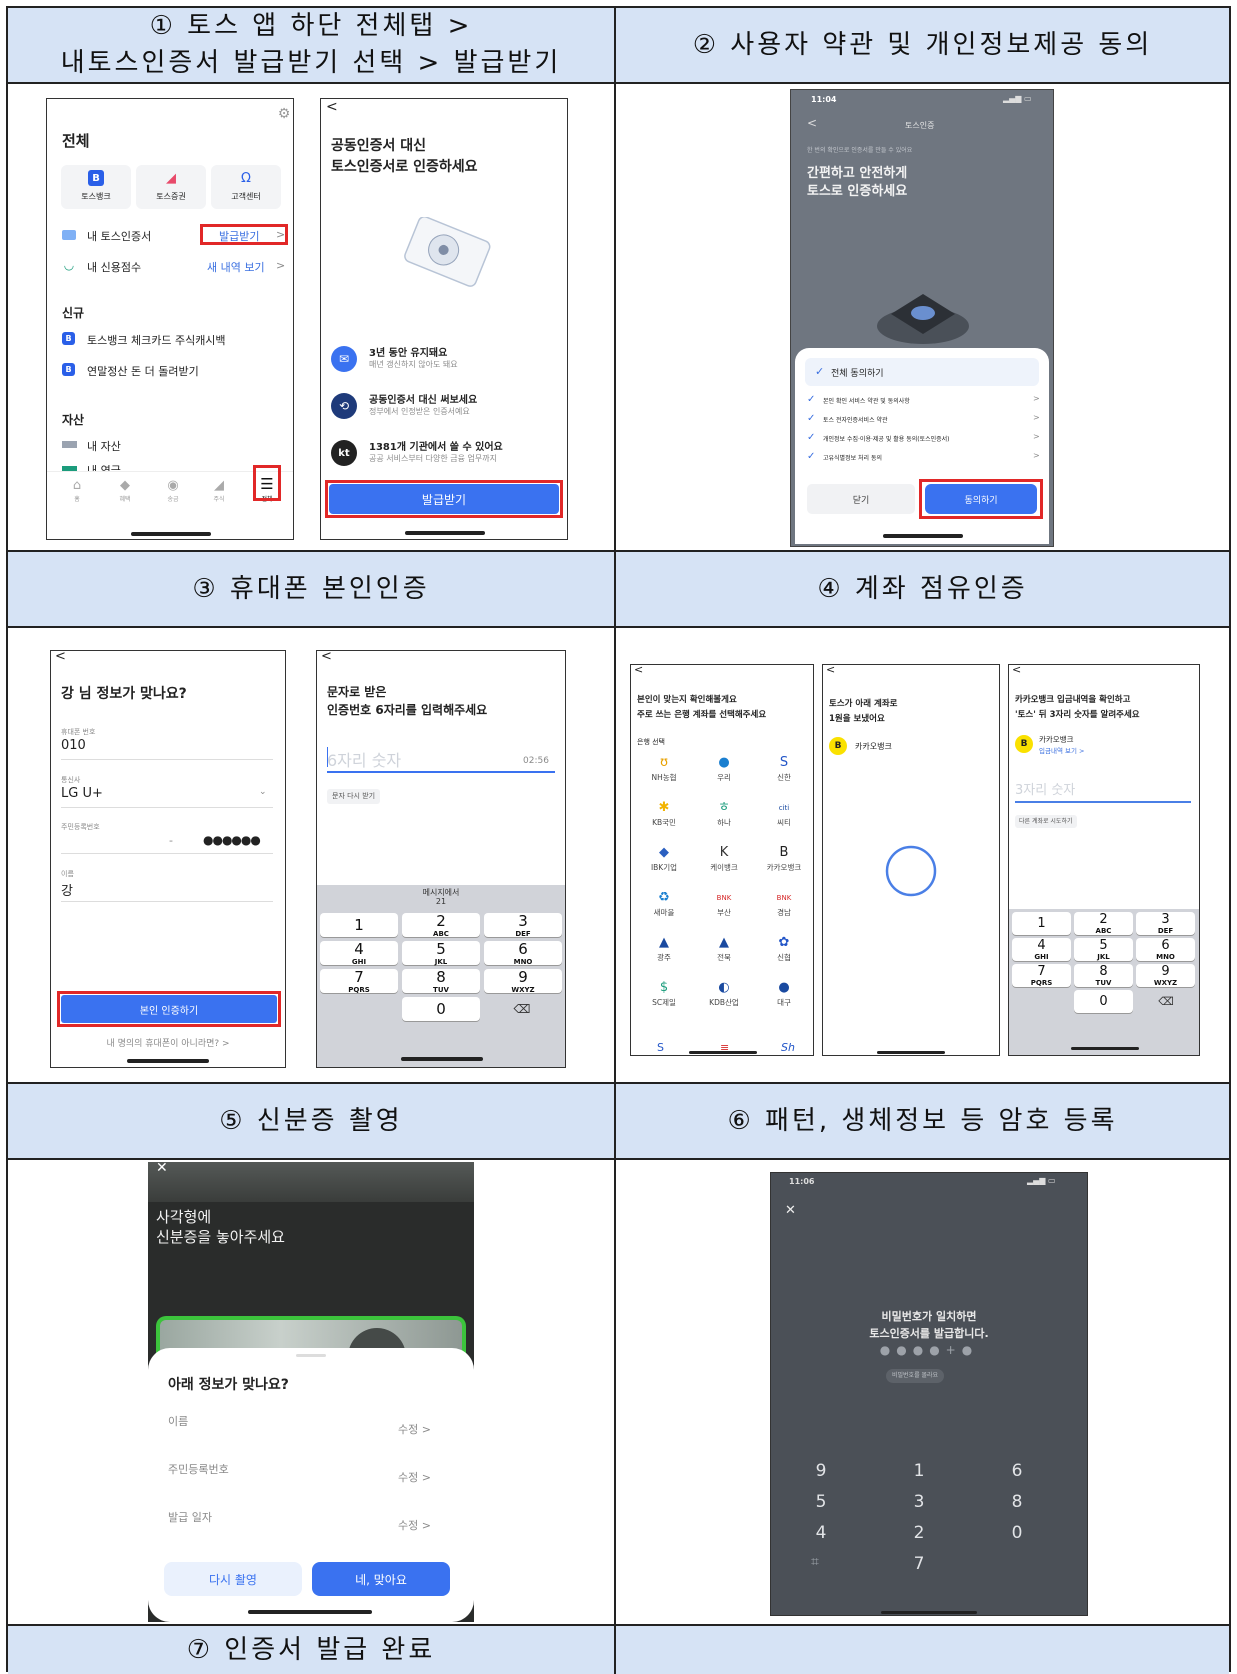  I want to click on bank-option: ♻ 새마을, so click(664, 905).